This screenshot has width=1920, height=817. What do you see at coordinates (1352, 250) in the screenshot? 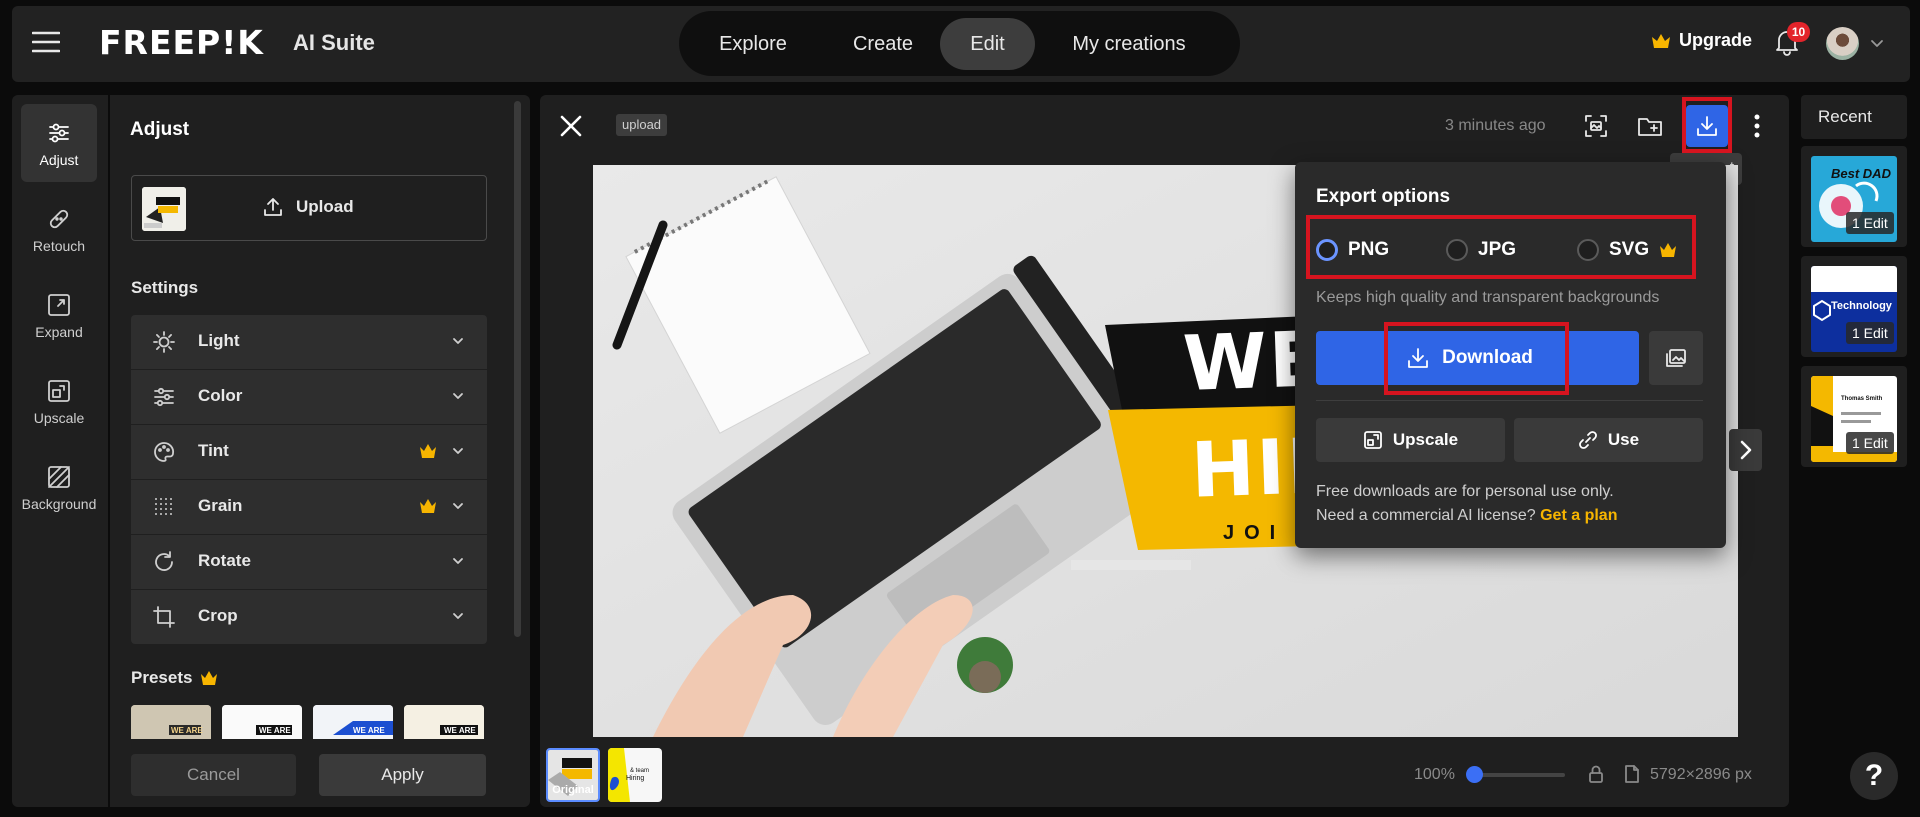
I see `format-png-option: PNG` at bounding box center [1352, 250].